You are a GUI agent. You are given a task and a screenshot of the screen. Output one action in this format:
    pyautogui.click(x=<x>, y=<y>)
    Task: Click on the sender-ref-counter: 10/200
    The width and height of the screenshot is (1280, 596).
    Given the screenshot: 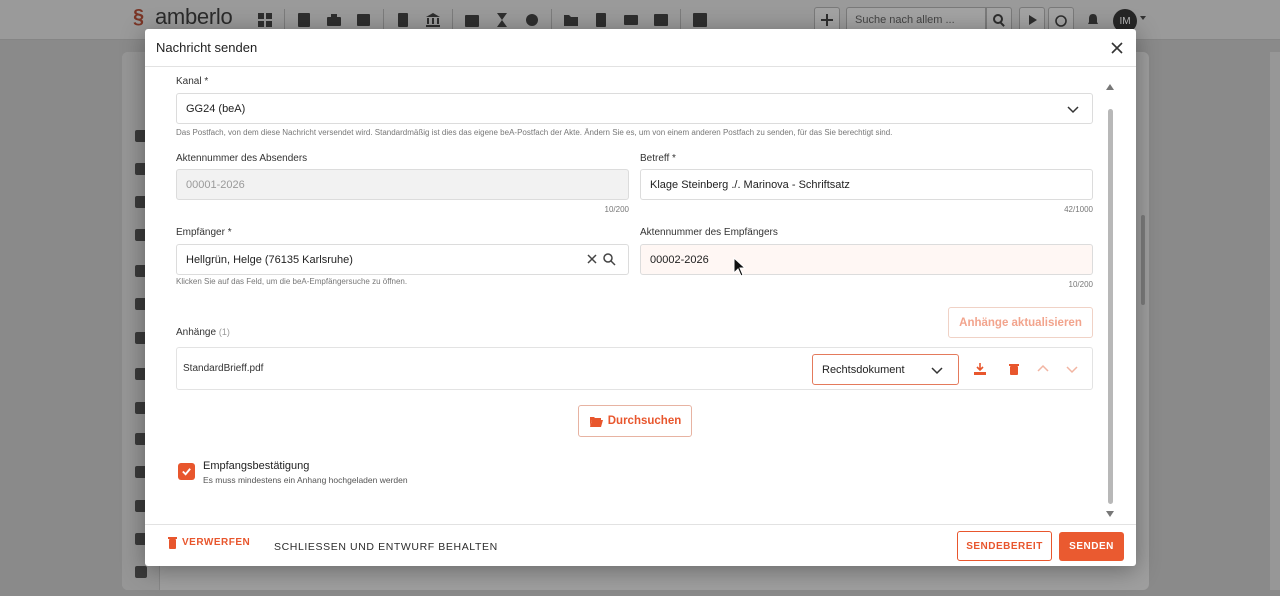 What is the action you would take?
    pyautogui.click(x=616, y=209)
    